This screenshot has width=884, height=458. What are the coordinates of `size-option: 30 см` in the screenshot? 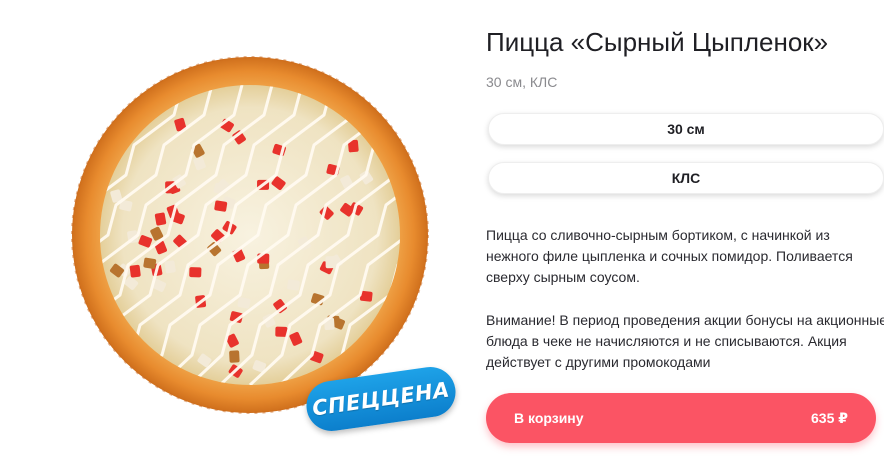 It's located at (686, 129).